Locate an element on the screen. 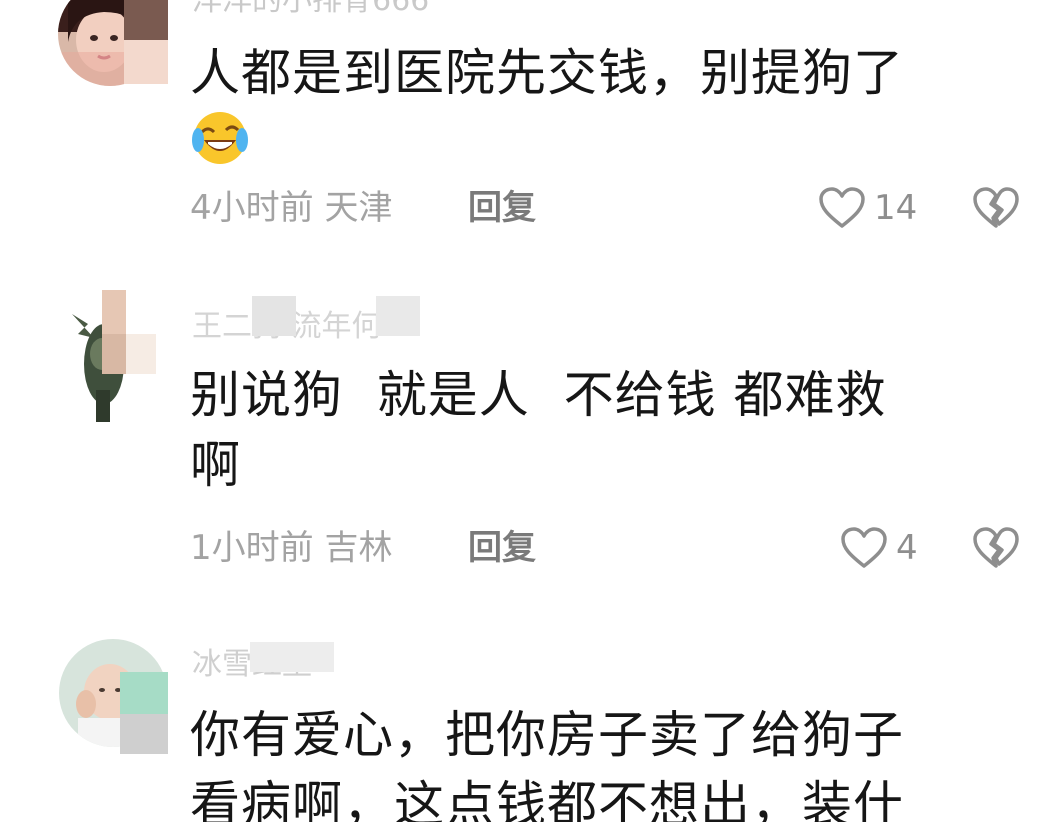 The width and height of the screenshot is (1056, 822). like-button: 4 is located at coordinates (879, 548).